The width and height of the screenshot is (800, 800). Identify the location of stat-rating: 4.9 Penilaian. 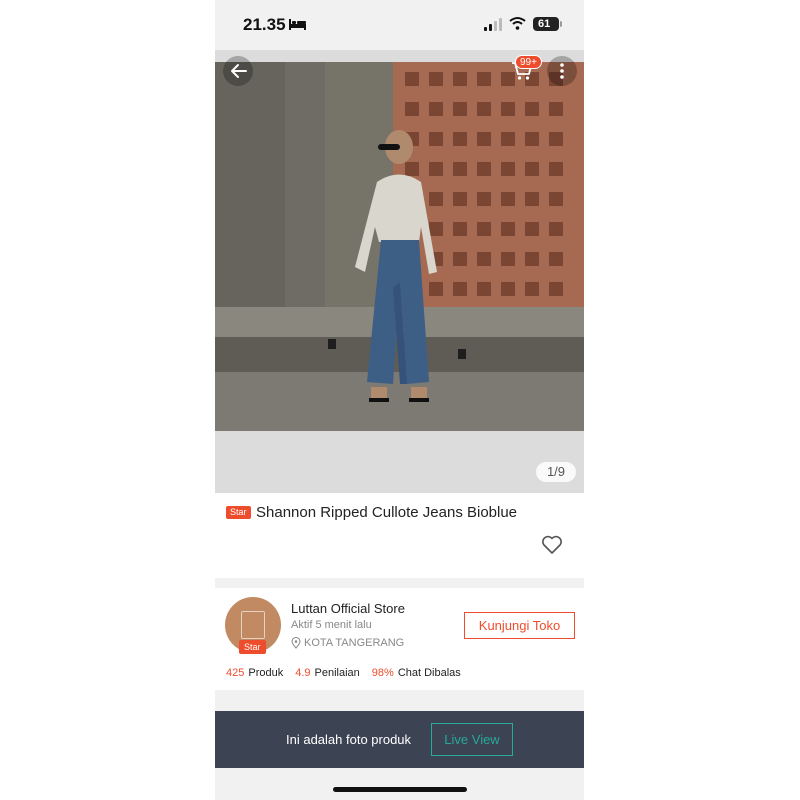
(327, 673).